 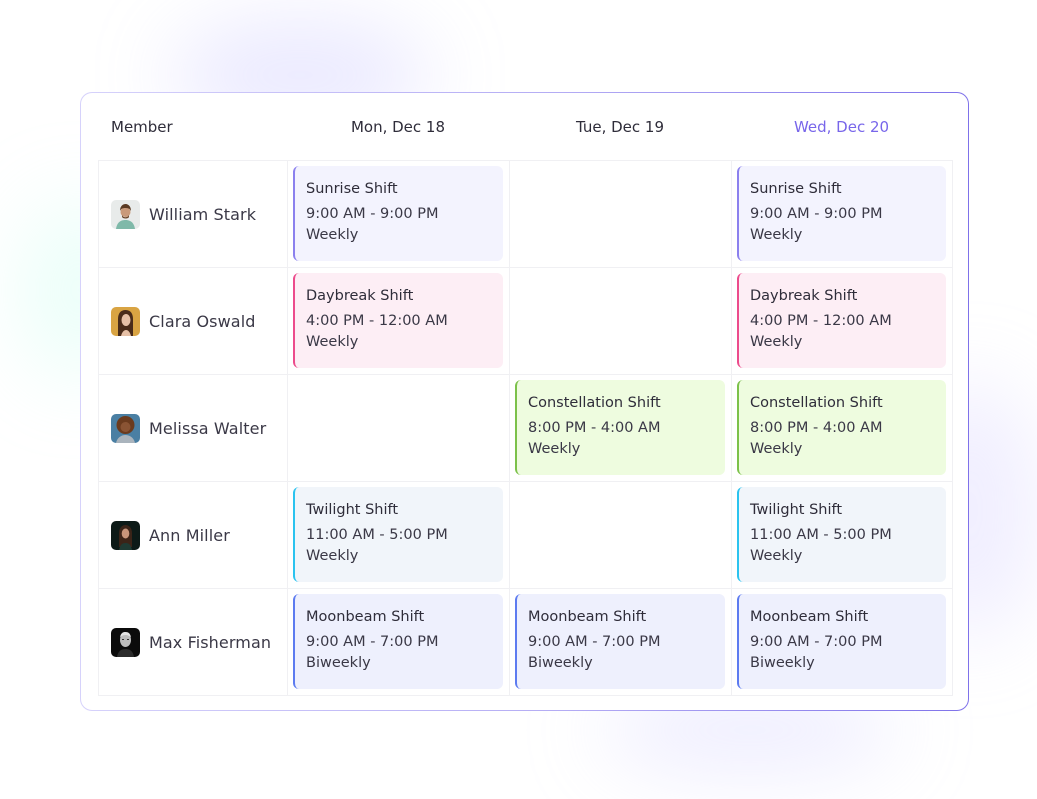 What do you see at coordinates (620, 127) in the screenshot?
I see `day-column-header: Tue, Dec 19` at bounding box center [620, 127].